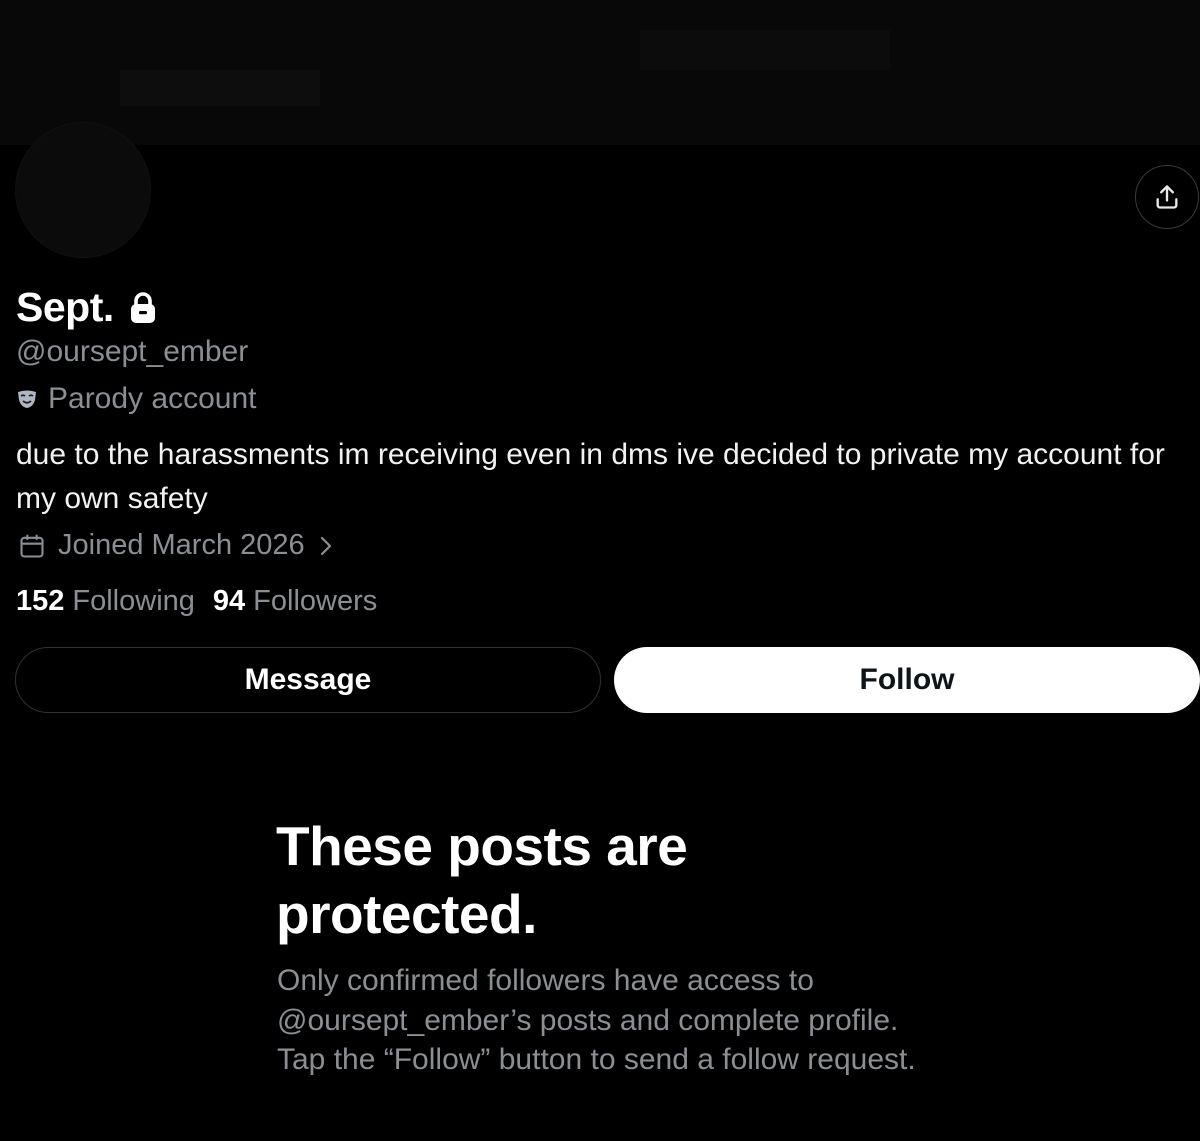  Describe the element at coordinates (152, 398) in the screenshot. I see `parody-label: Parody account` at that location.